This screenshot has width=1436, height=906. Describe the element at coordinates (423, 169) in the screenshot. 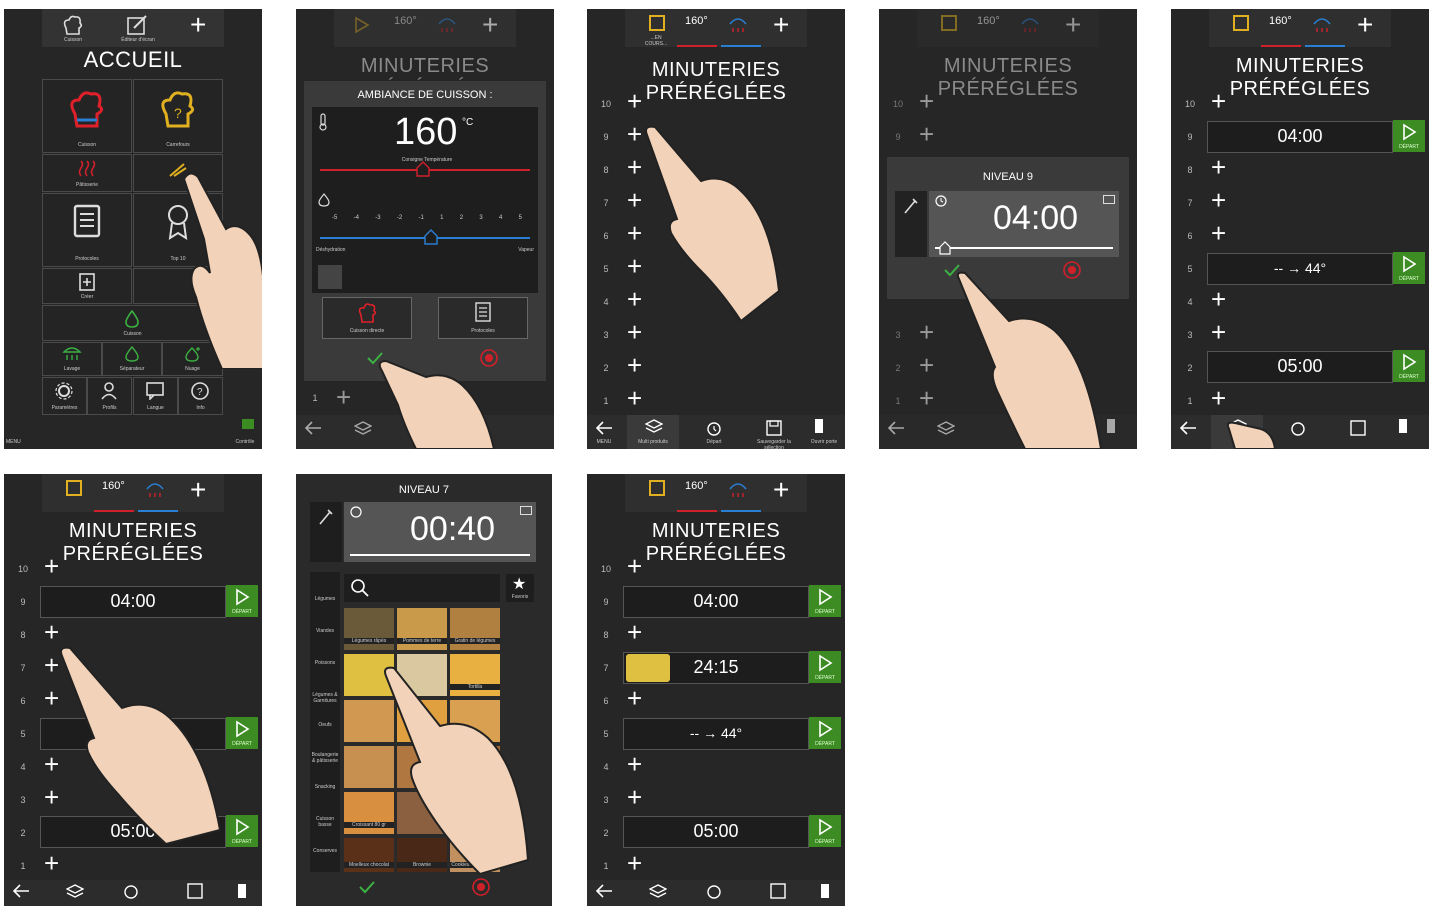

I see `slider-thumb-icon` at that location.